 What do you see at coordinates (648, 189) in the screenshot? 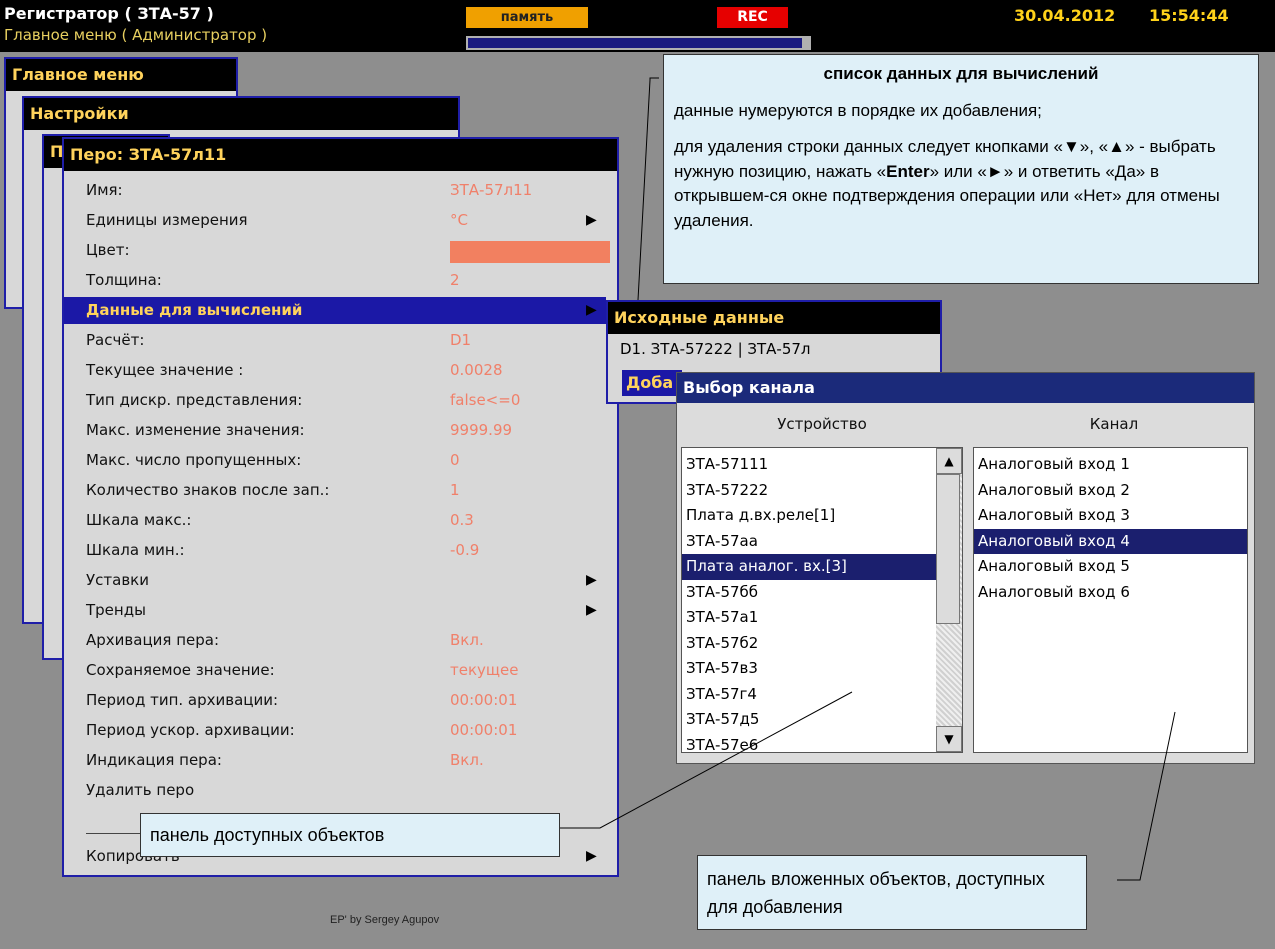
I see `leader-line-data-list` at bounding box center [648, 189].